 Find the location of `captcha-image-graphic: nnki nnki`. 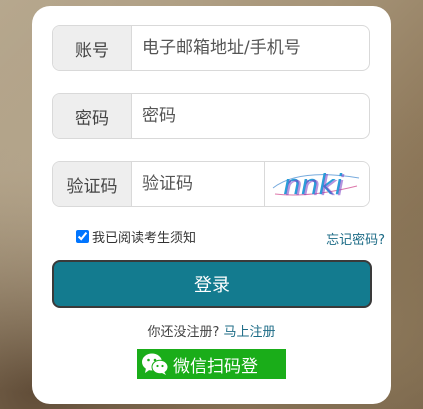

captcha-image-graphic: nnki nnki is located at coordinates (316, 185).